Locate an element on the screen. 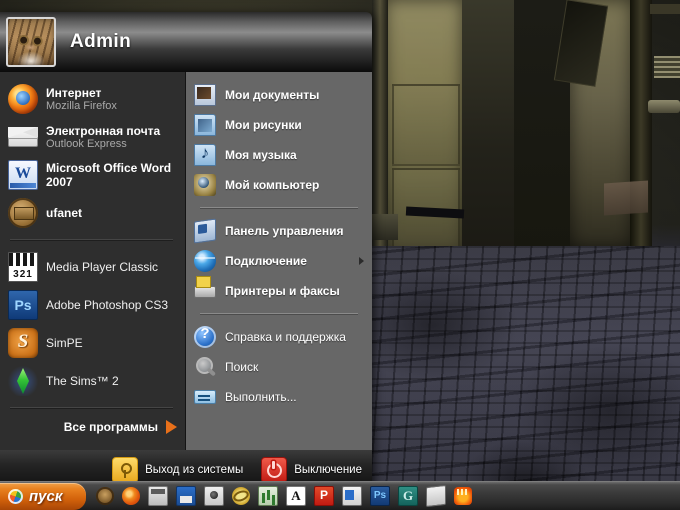 The image size is (680, 510). menu-item-title: SimPE is located at coordinates (64, 343).